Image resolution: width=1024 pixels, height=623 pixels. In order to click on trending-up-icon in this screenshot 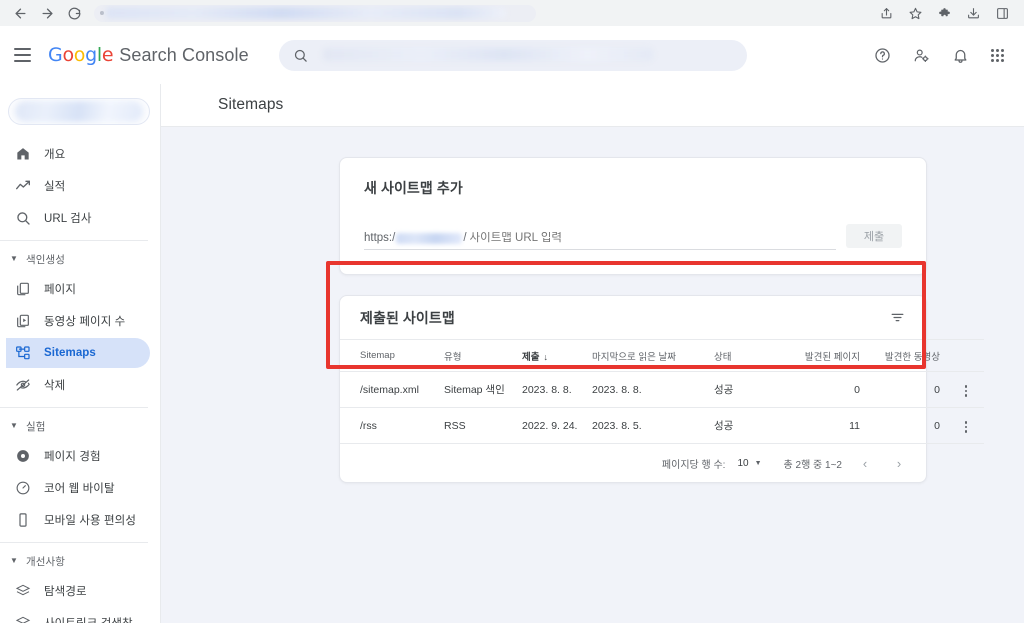, I will do `click(22, 186)`.